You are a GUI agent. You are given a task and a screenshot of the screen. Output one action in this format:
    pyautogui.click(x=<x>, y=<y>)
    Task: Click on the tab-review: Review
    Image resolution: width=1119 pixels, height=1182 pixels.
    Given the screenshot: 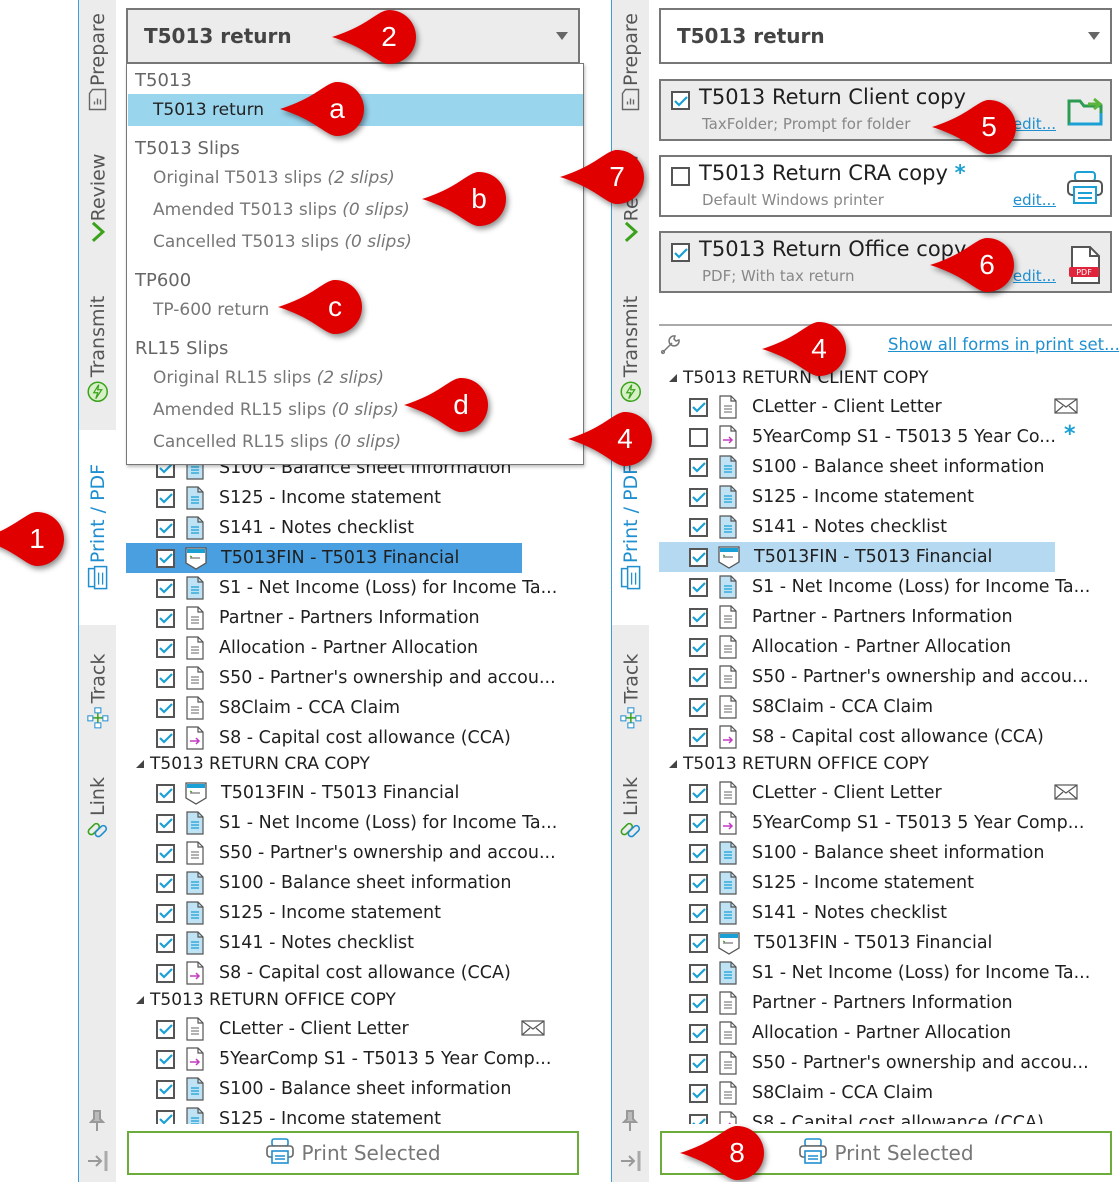 What is the action you would take?
    pyautogui.click(x=97, y=197)
    